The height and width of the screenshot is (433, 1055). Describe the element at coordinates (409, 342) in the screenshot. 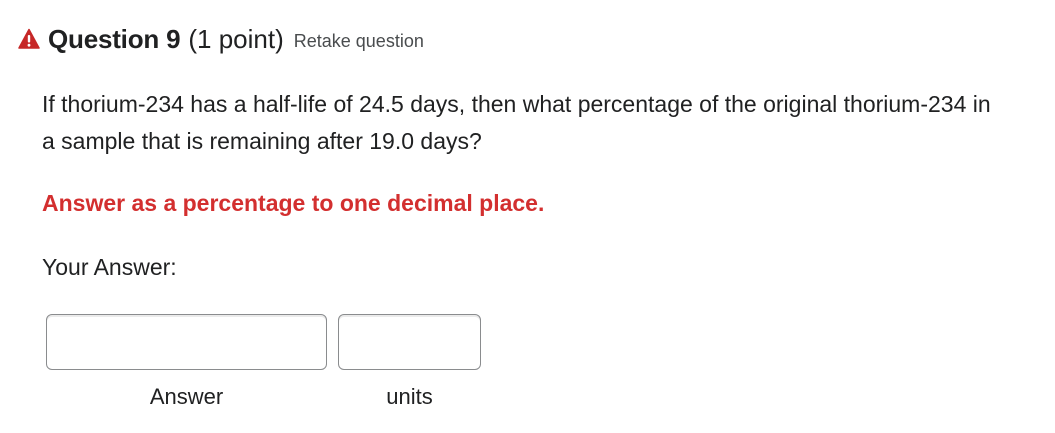

I see `units-input` at that location.